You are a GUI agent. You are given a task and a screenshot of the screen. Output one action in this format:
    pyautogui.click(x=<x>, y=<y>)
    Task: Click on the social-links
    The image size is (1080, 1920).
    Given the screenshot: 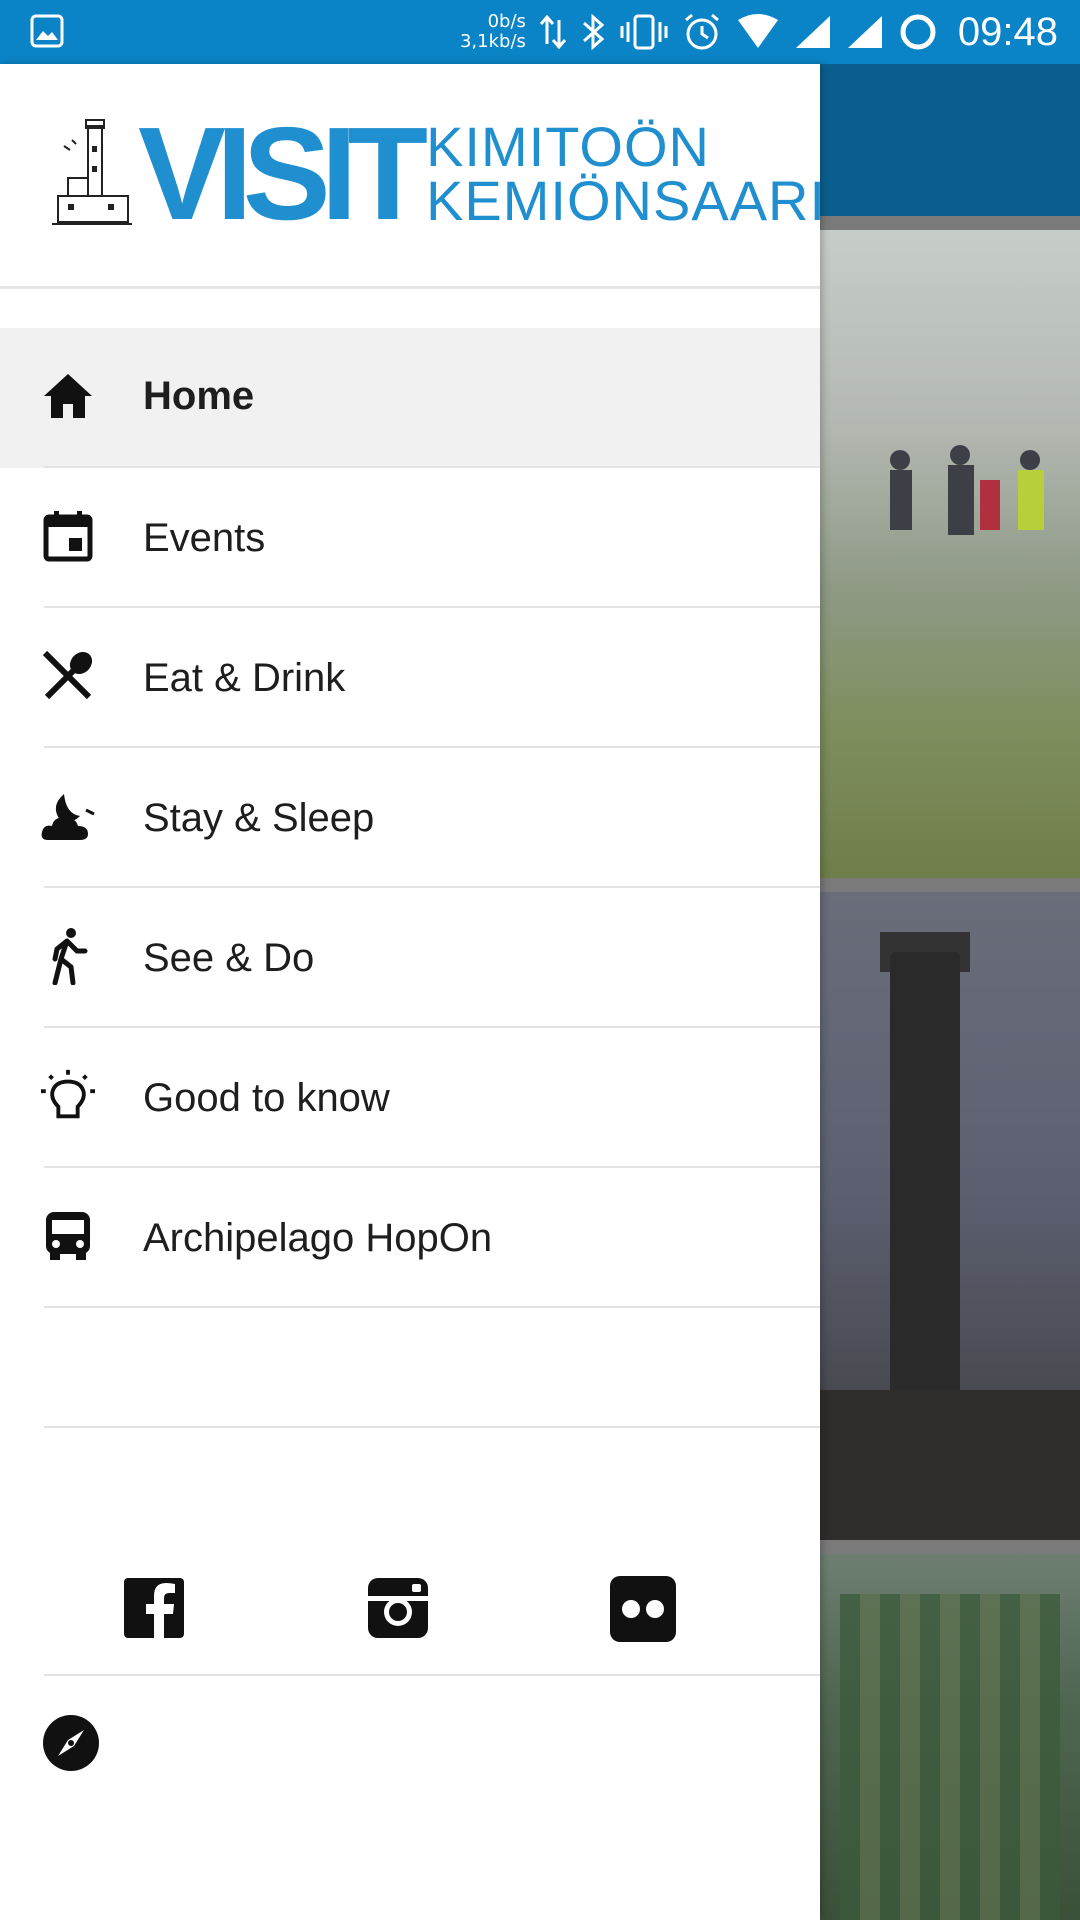 What is the action you would take?
    pyautogui.click(x=410, y=1579)
    